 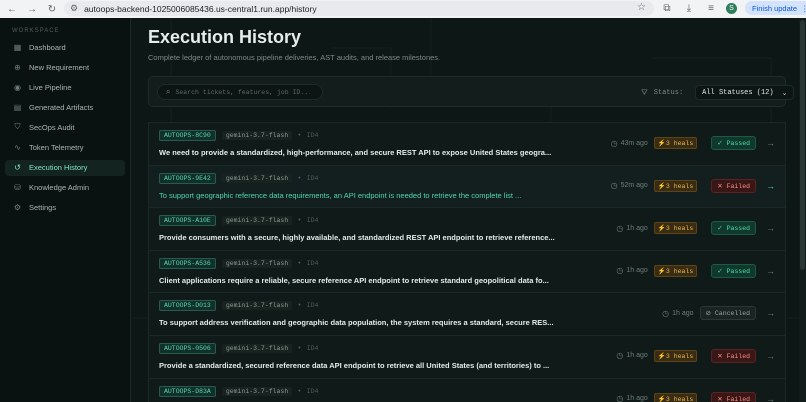 I want to click on ticket-id: AUTOOPS-A10E, so click(x=187, y=221).